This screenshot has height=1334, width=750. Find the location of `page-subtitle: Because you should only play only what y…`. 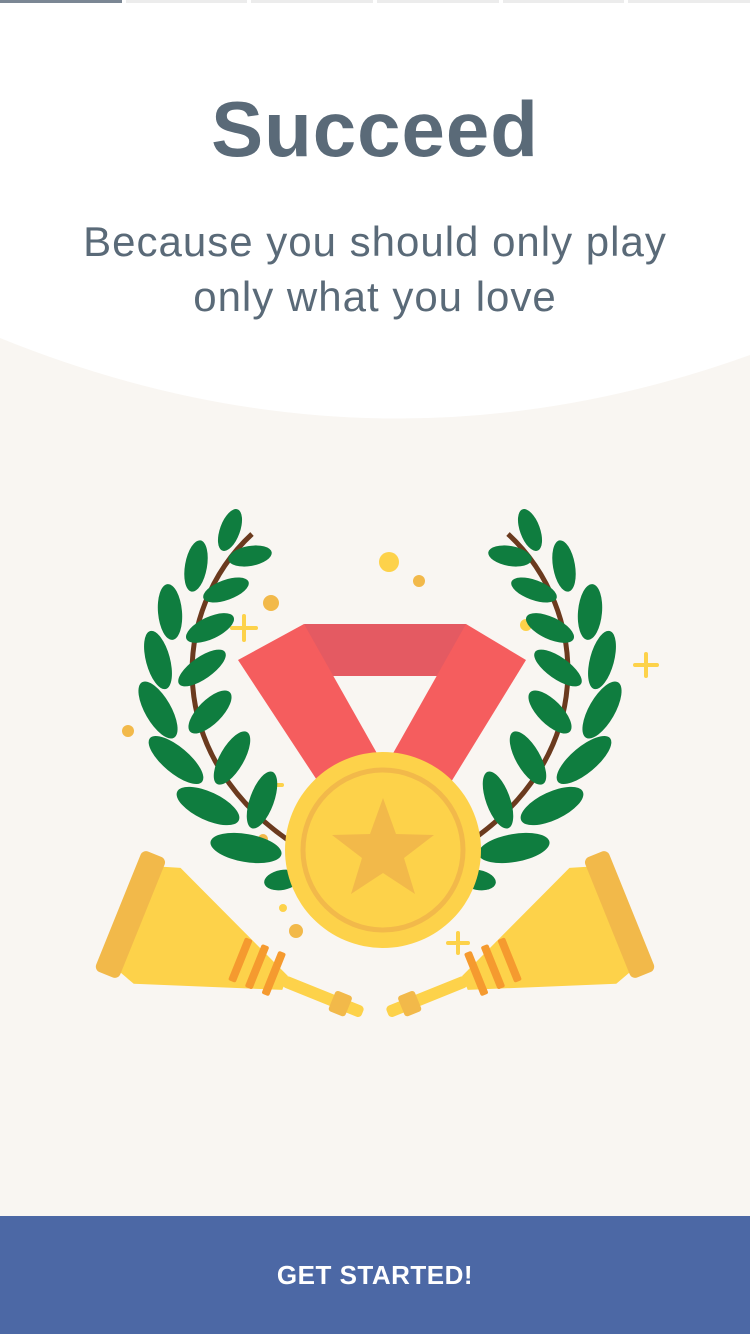

page-subtitle: Because you should only play only what y… is located at coordinates (375, 269).